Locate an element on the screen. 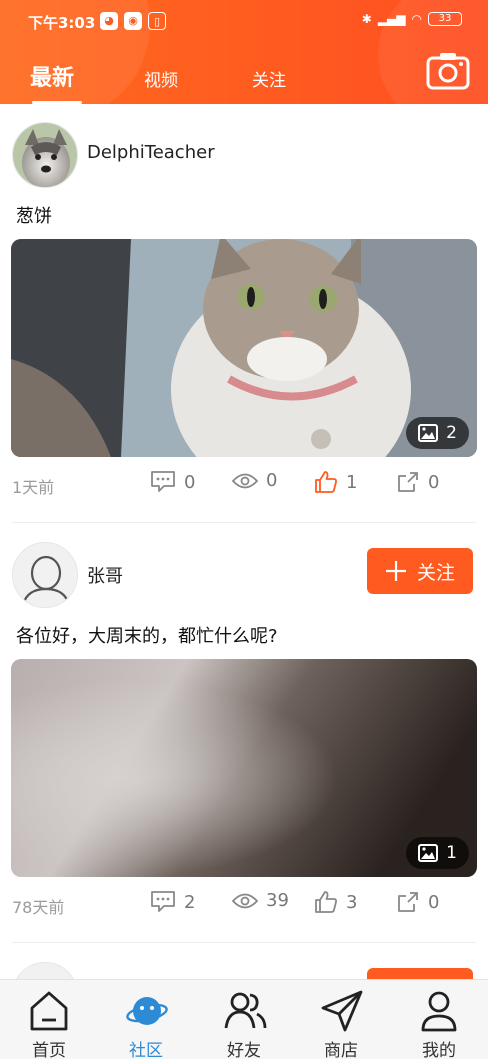 The height and width of the screenshot is (1059, 488). comment-stat: 2 is located at coordinates (172, 902).